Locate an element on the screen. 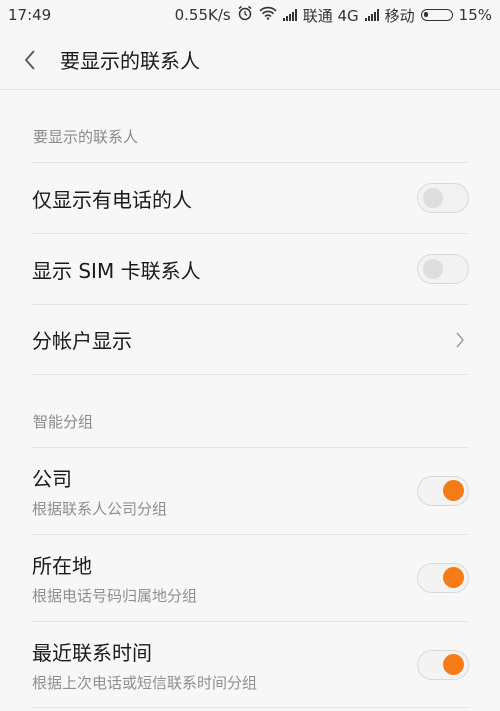 The height and width of the screenshot is (711, 500). carrier-1: 联通 4G is located at coordinates (330, 15).